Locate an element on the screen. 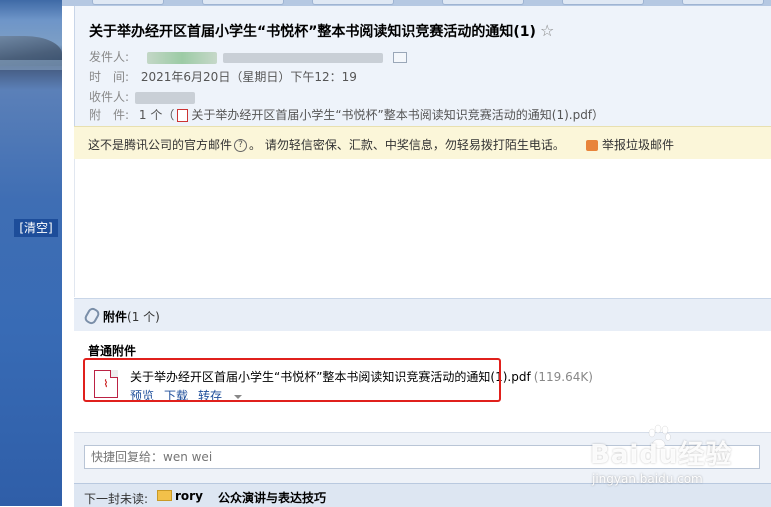  mail-subject: 关于举办经开区首届小学生“书悦杯”整本书阅读知识竞赛活动的通知(1) ☆ is located at coordinates (321, 31).